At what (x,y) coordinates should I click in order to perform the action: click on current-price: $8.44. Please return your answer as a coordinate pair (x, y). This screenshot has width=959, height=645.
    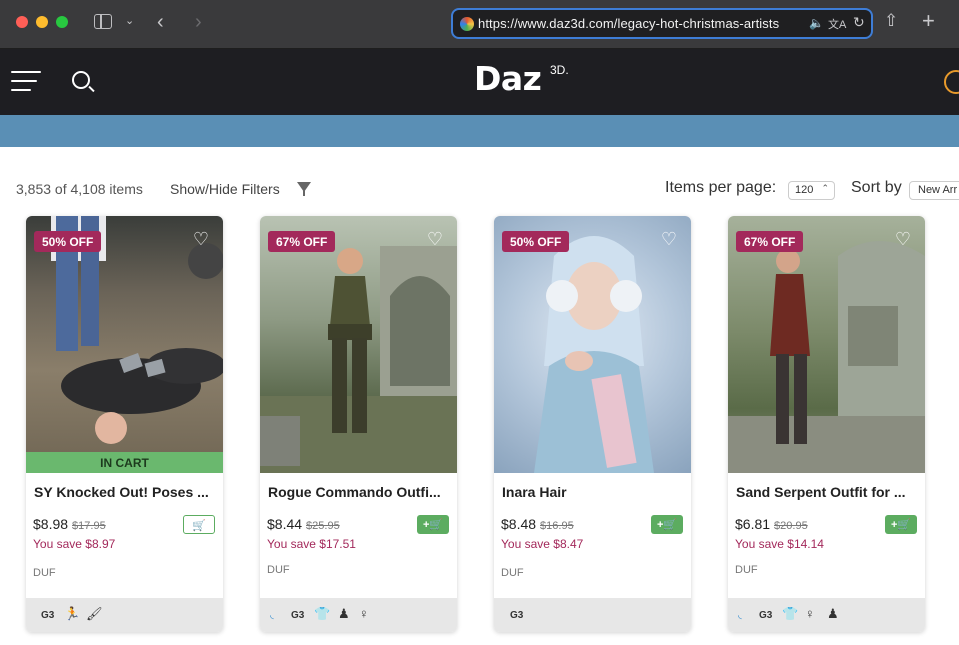
    Looking at the image, I should click on (285, 524).